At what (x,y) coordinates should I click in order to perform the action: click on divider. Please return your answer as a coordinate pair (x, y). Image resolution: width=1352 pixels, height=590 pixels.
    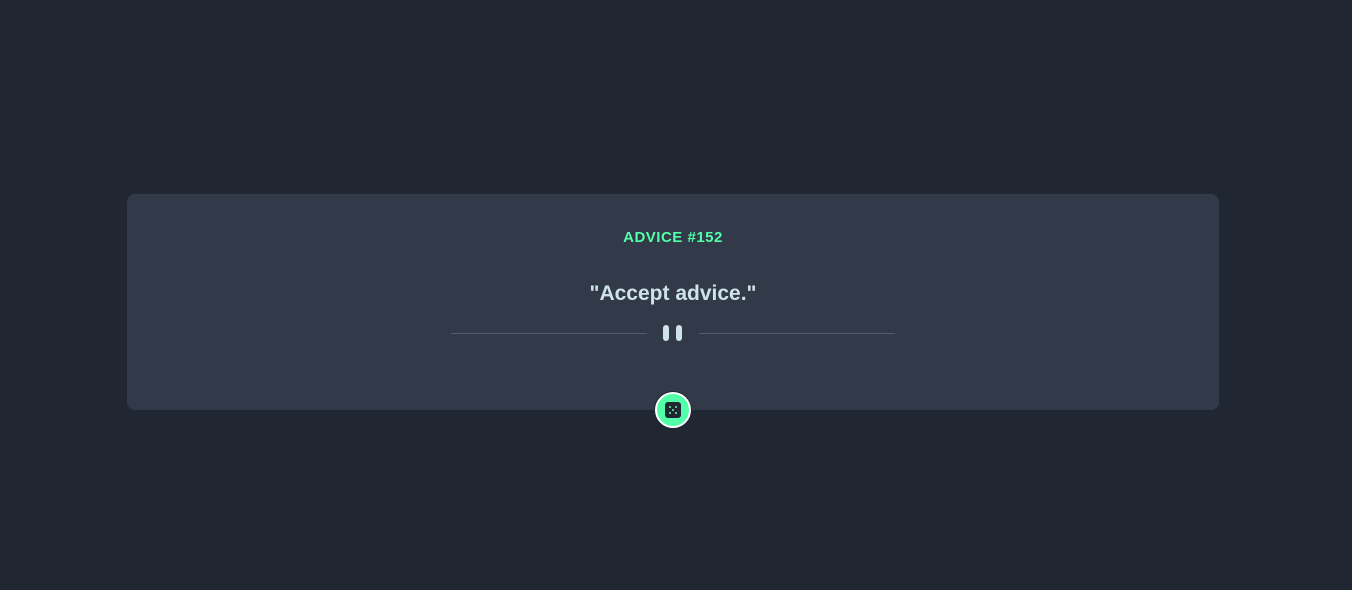
    Looking at the image, I should click on (673, 333).